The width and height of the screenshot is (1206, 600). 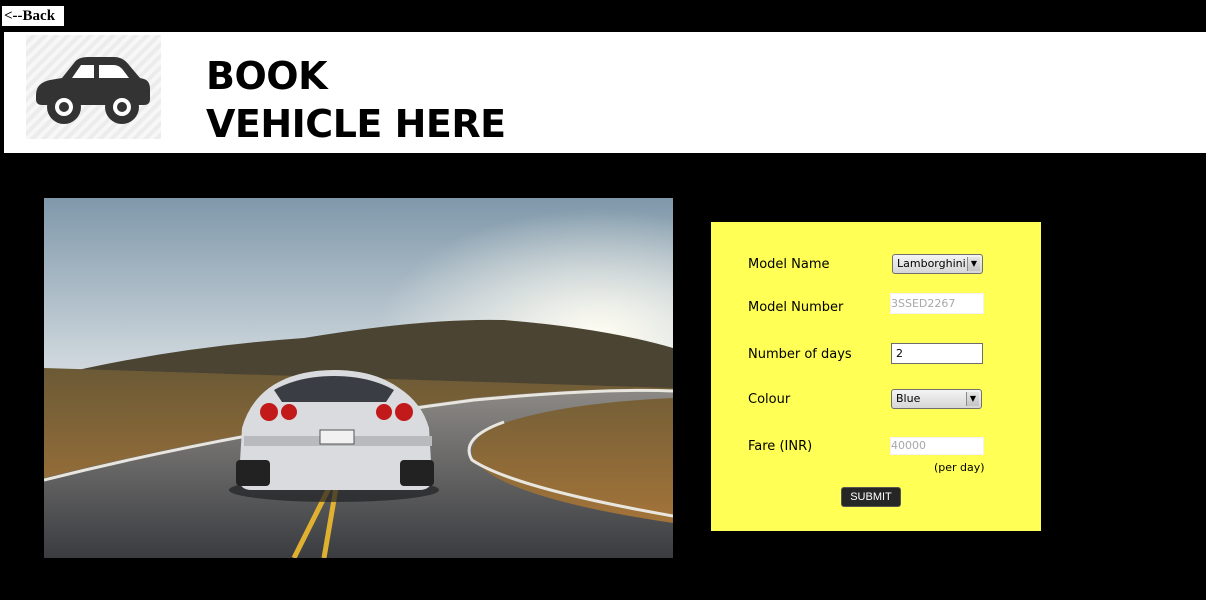 What do you see at coordinates (796, 307) in the screenshot?
I see `model-number-label: Model Number` at bounding box center [796, 307].